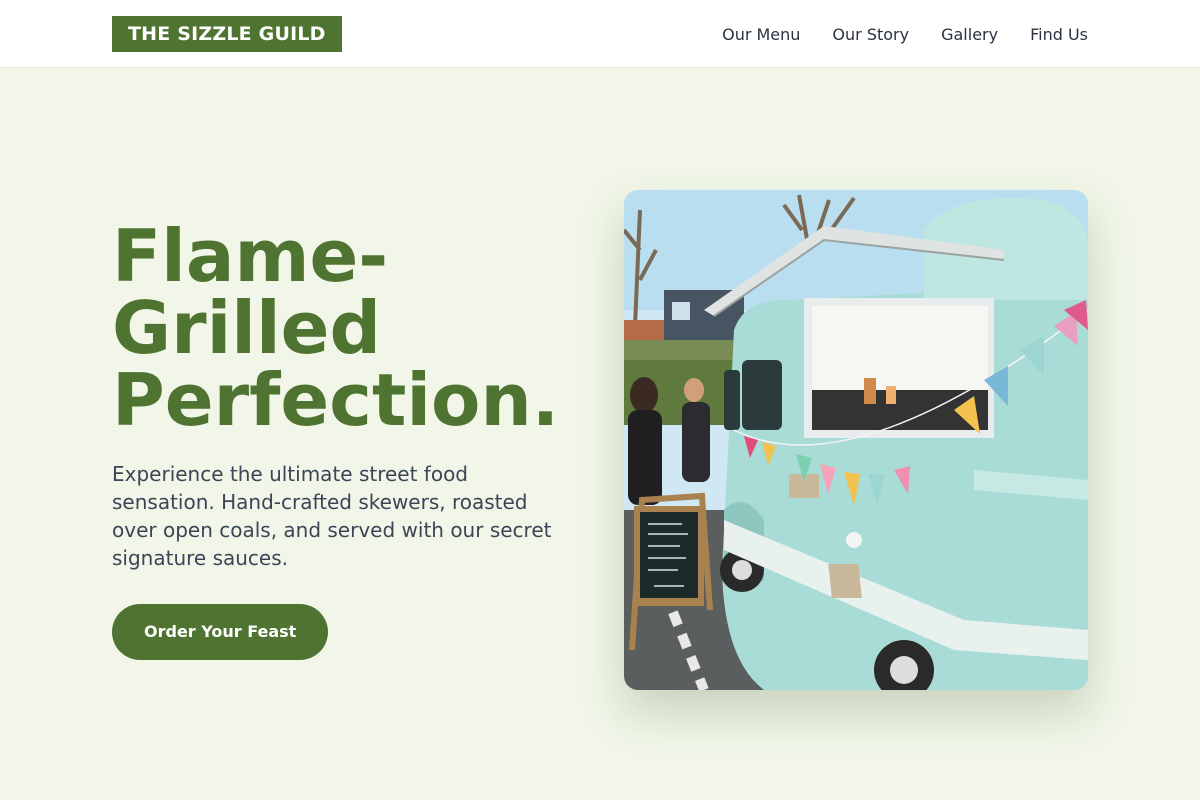 The width and height of the screenshot is (1200, 800). Describe the element at coordinates (969, 34) in the screenshot. I see `nav-link-gallery: Gallery` at that location.